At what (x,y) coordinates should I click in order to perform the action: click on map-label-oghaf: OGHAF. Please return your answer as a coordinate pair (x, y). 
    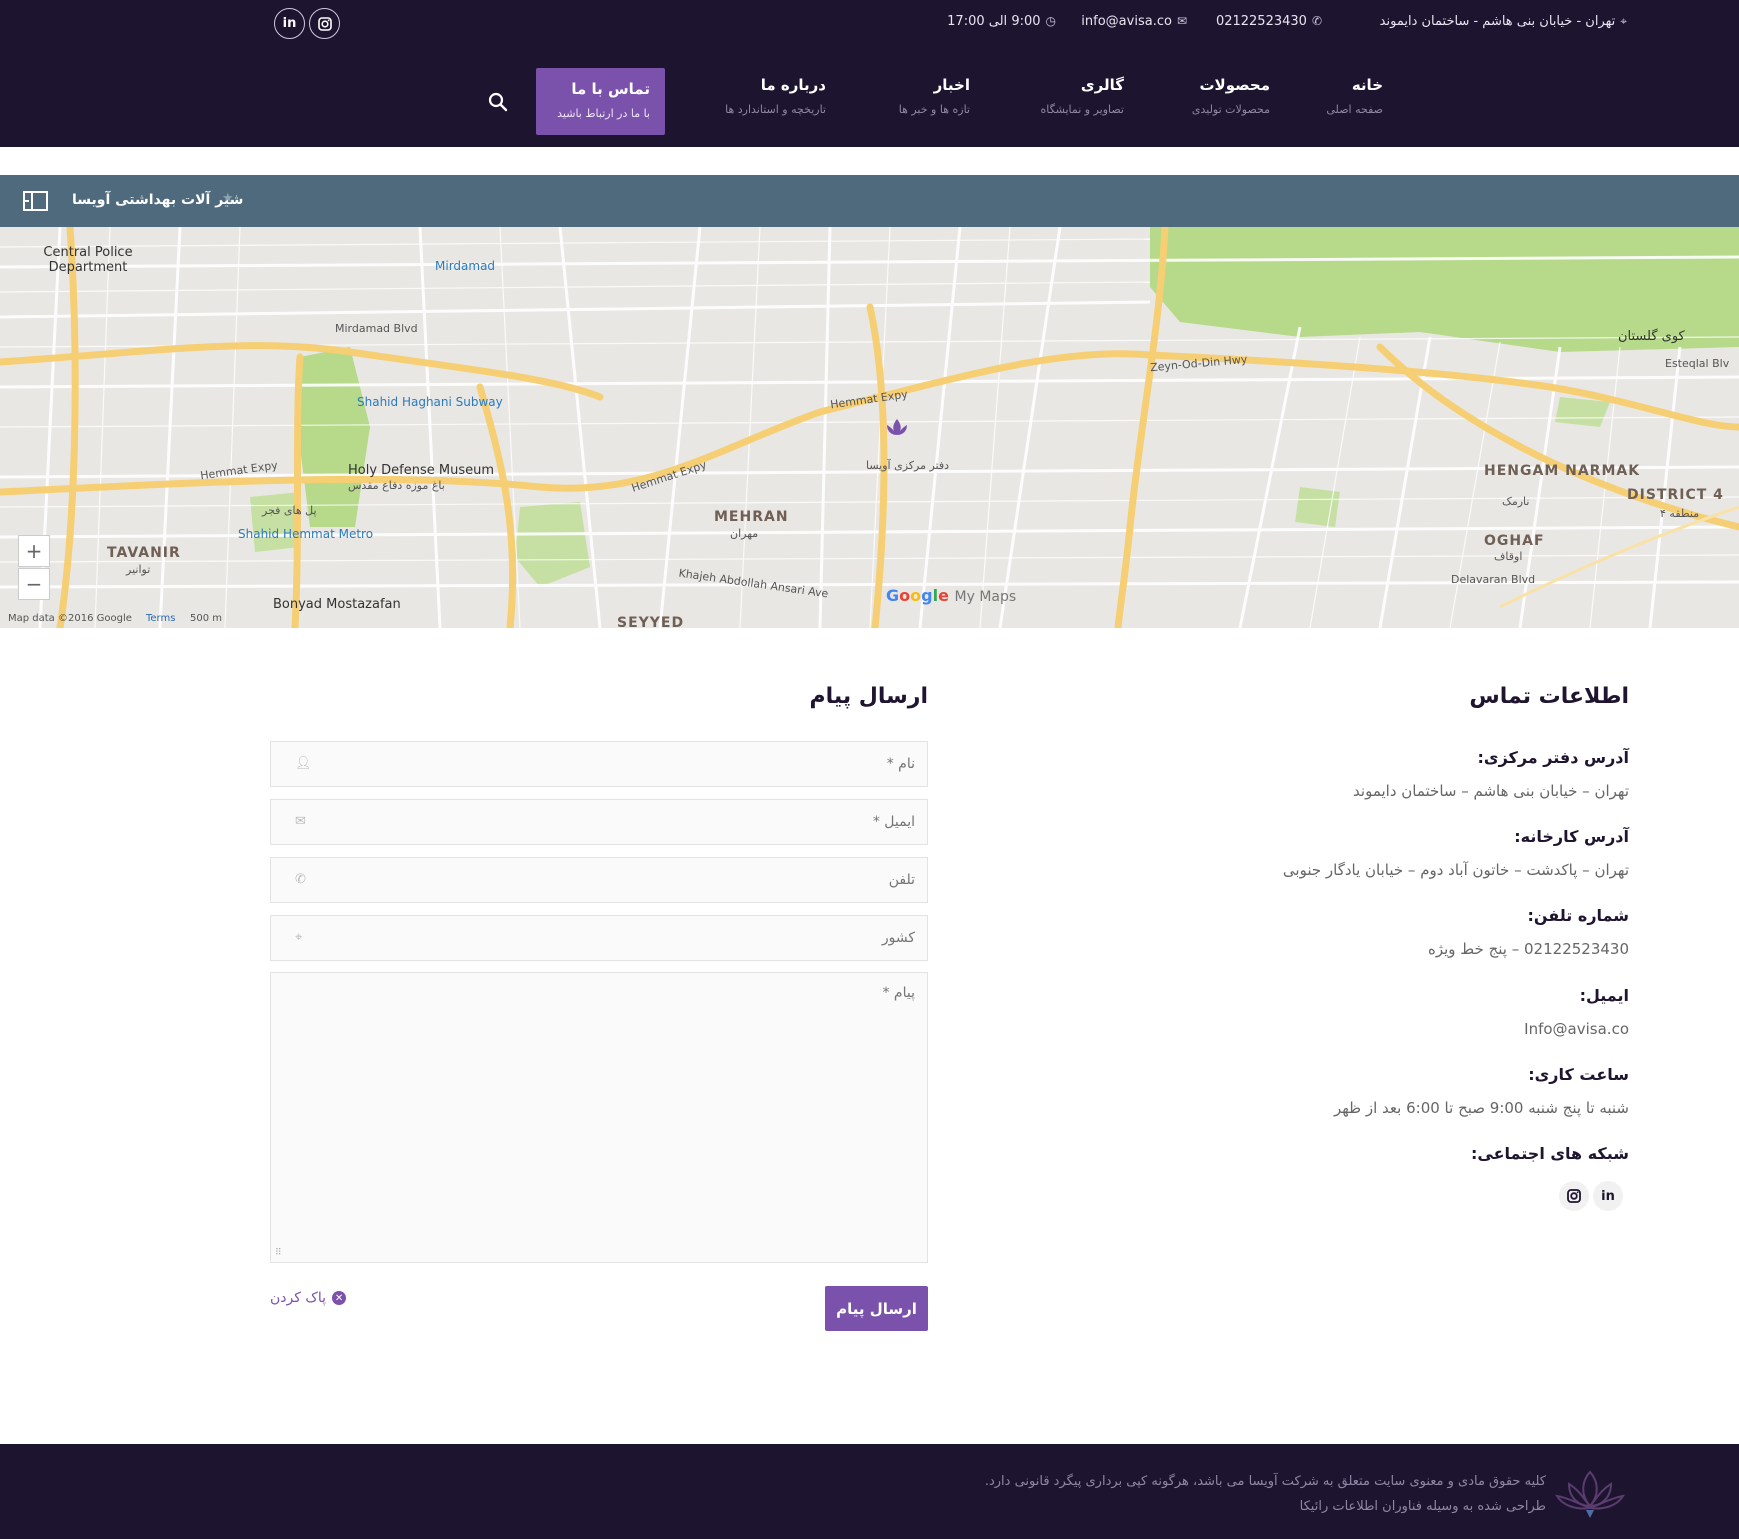
    Looking at the image, I should click on (1514, 541).